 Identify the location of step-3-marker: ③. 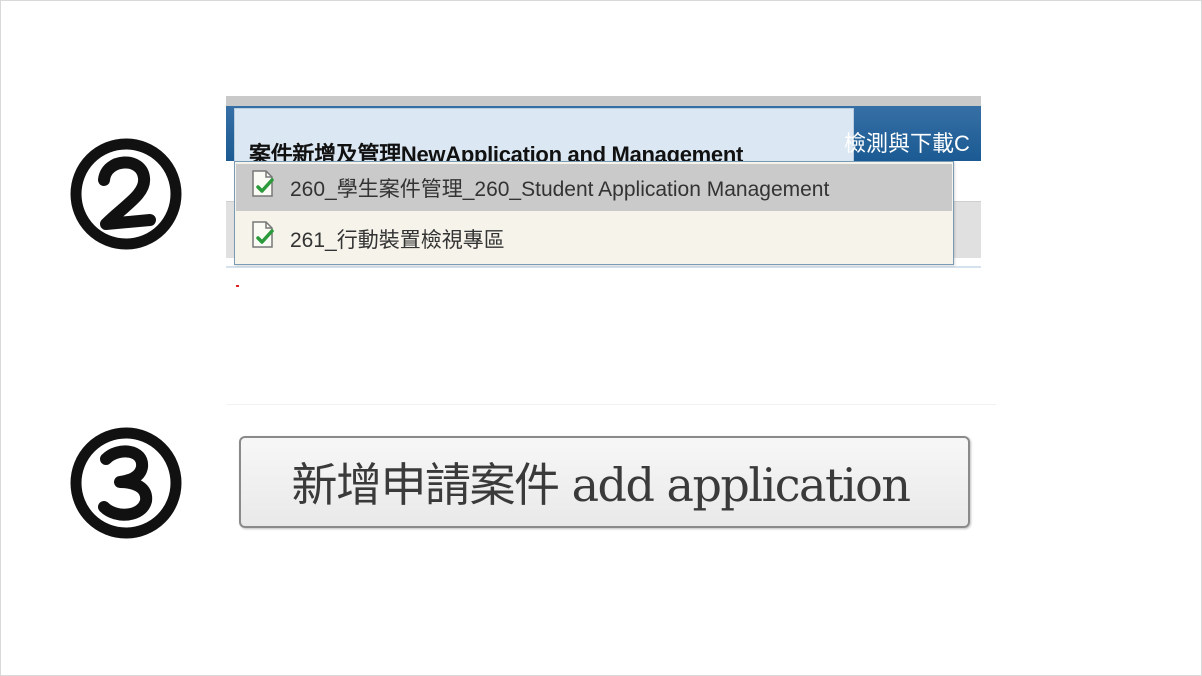
(126, 483).